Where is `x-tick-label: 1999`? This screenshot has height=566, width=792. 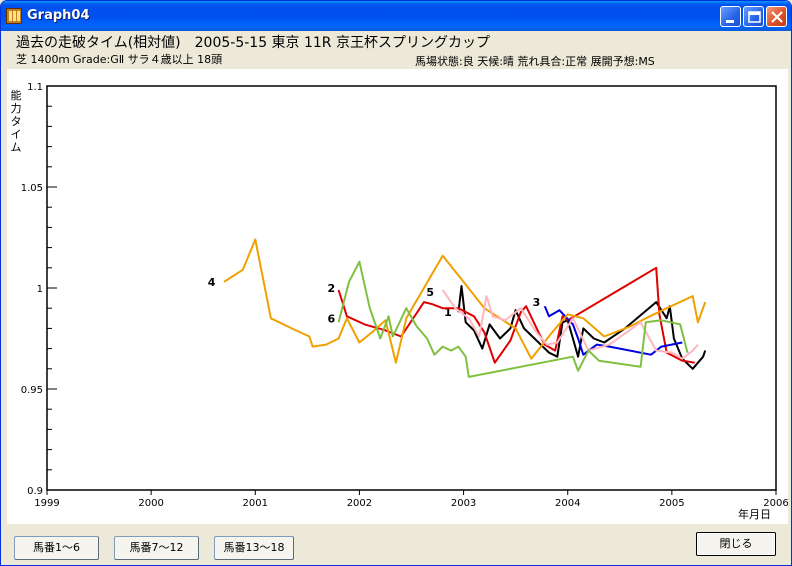 x-tick-label: 1999 is located at coordinates (46, 503).